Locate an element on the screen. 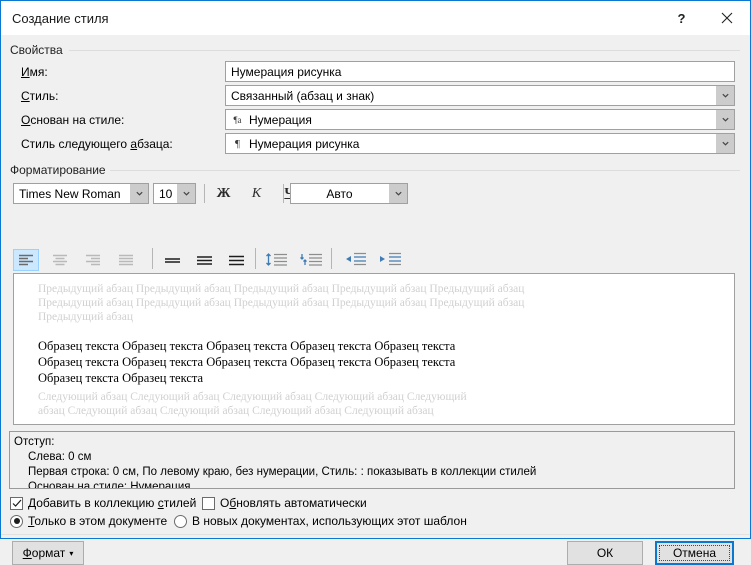 The height and width of the screenshot is (565, 751). add-to-gallery-checkbox: Добавить в коллекцию стилей is located at coordinates (103, 503).